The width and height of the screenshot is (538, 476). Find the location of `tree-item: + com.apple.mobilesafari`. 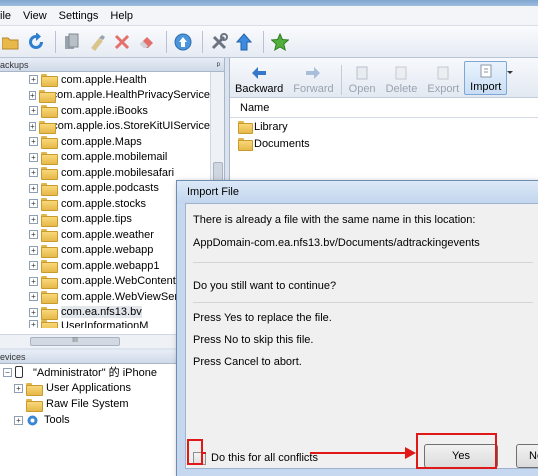

tree-item: + com.apple.mobilesafari is located at coordinates (105, 173).